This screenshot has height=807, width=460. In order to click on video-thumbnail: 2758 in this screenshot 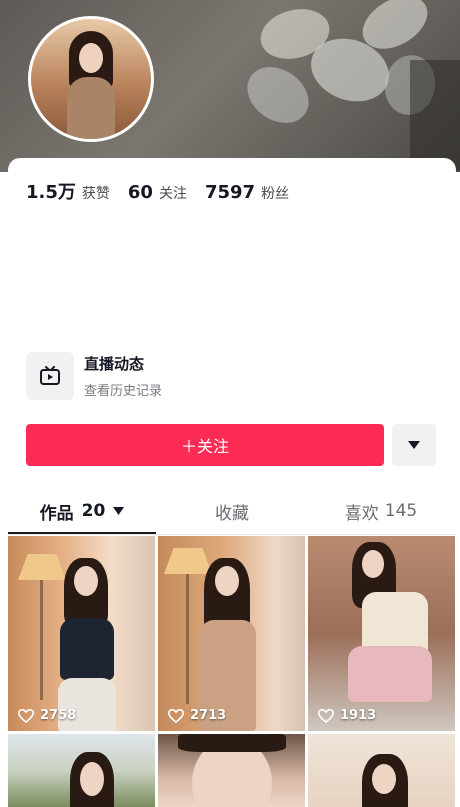, I will do `click(81, 633)`.